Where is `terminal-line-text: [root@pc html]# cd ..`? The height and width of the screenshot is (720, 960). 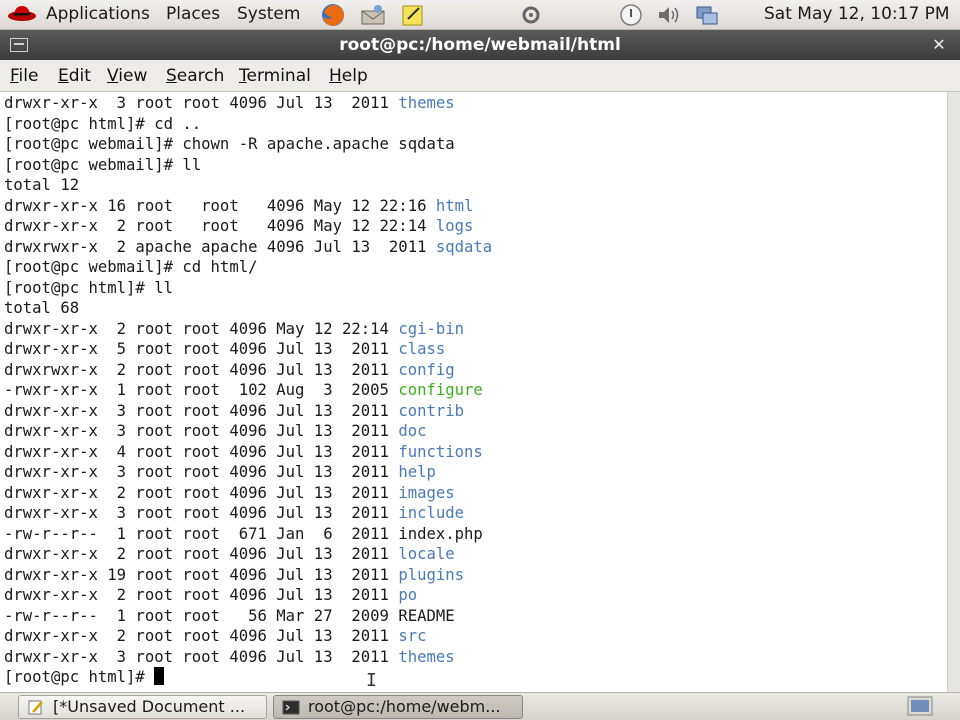 terminal-line-text: [root@pc html]# cd .. is located at coordinates (103, 123).